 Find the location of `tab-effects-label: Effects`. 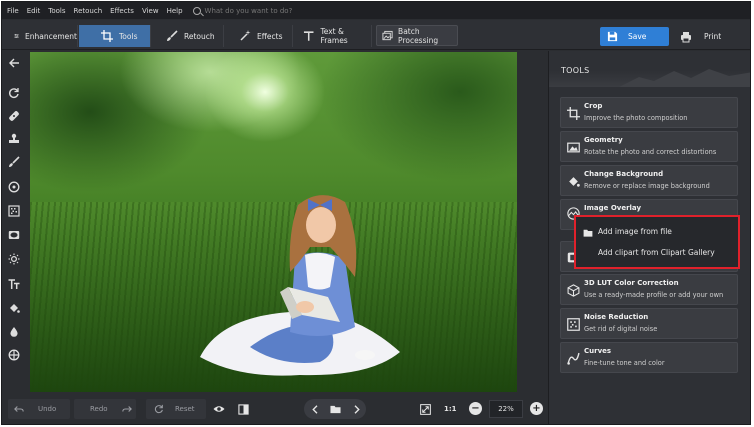

tab-effects-label: Effects is located at coordinates (270, 36).